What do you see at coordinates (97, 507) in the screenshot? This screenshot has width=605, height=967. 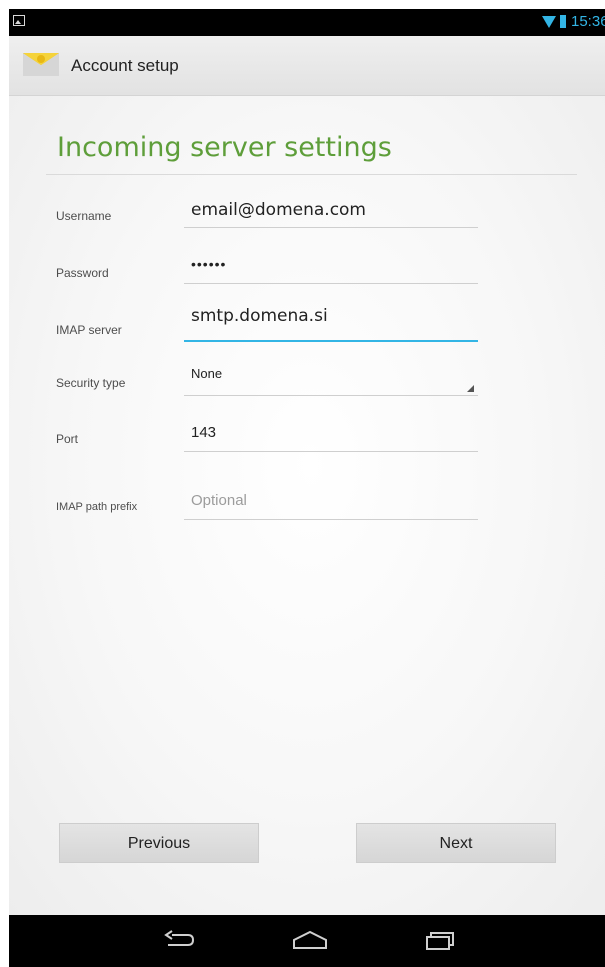 I see `imap-path-prefix-label: IMAP path prefix` at bounding box center [97, 507].